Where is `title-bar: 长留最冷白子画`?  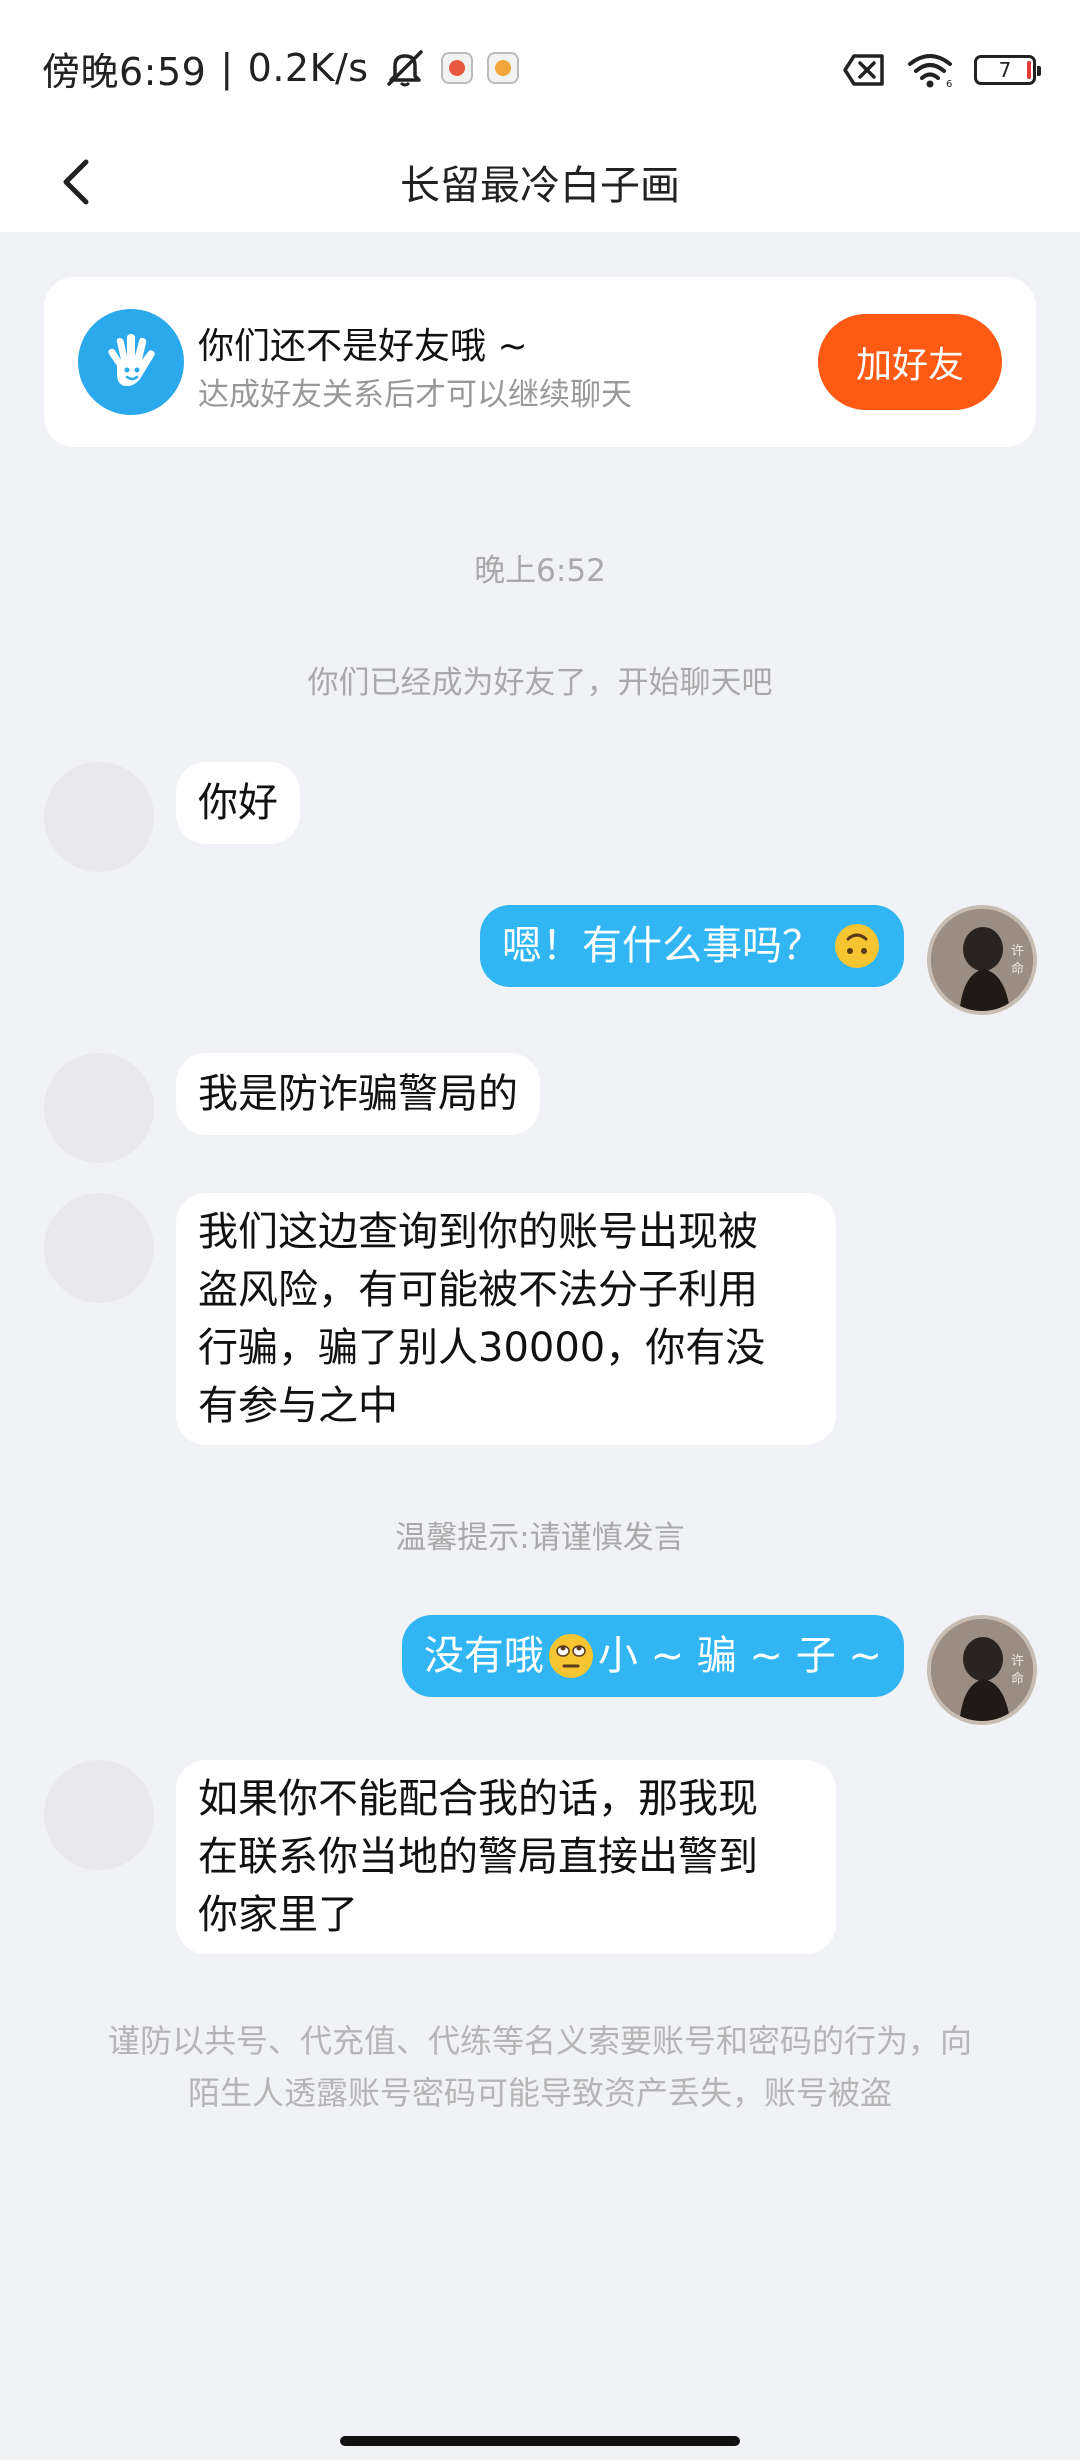 title-bar: 长留最冷白子画 is located at coordinates (540, 182).